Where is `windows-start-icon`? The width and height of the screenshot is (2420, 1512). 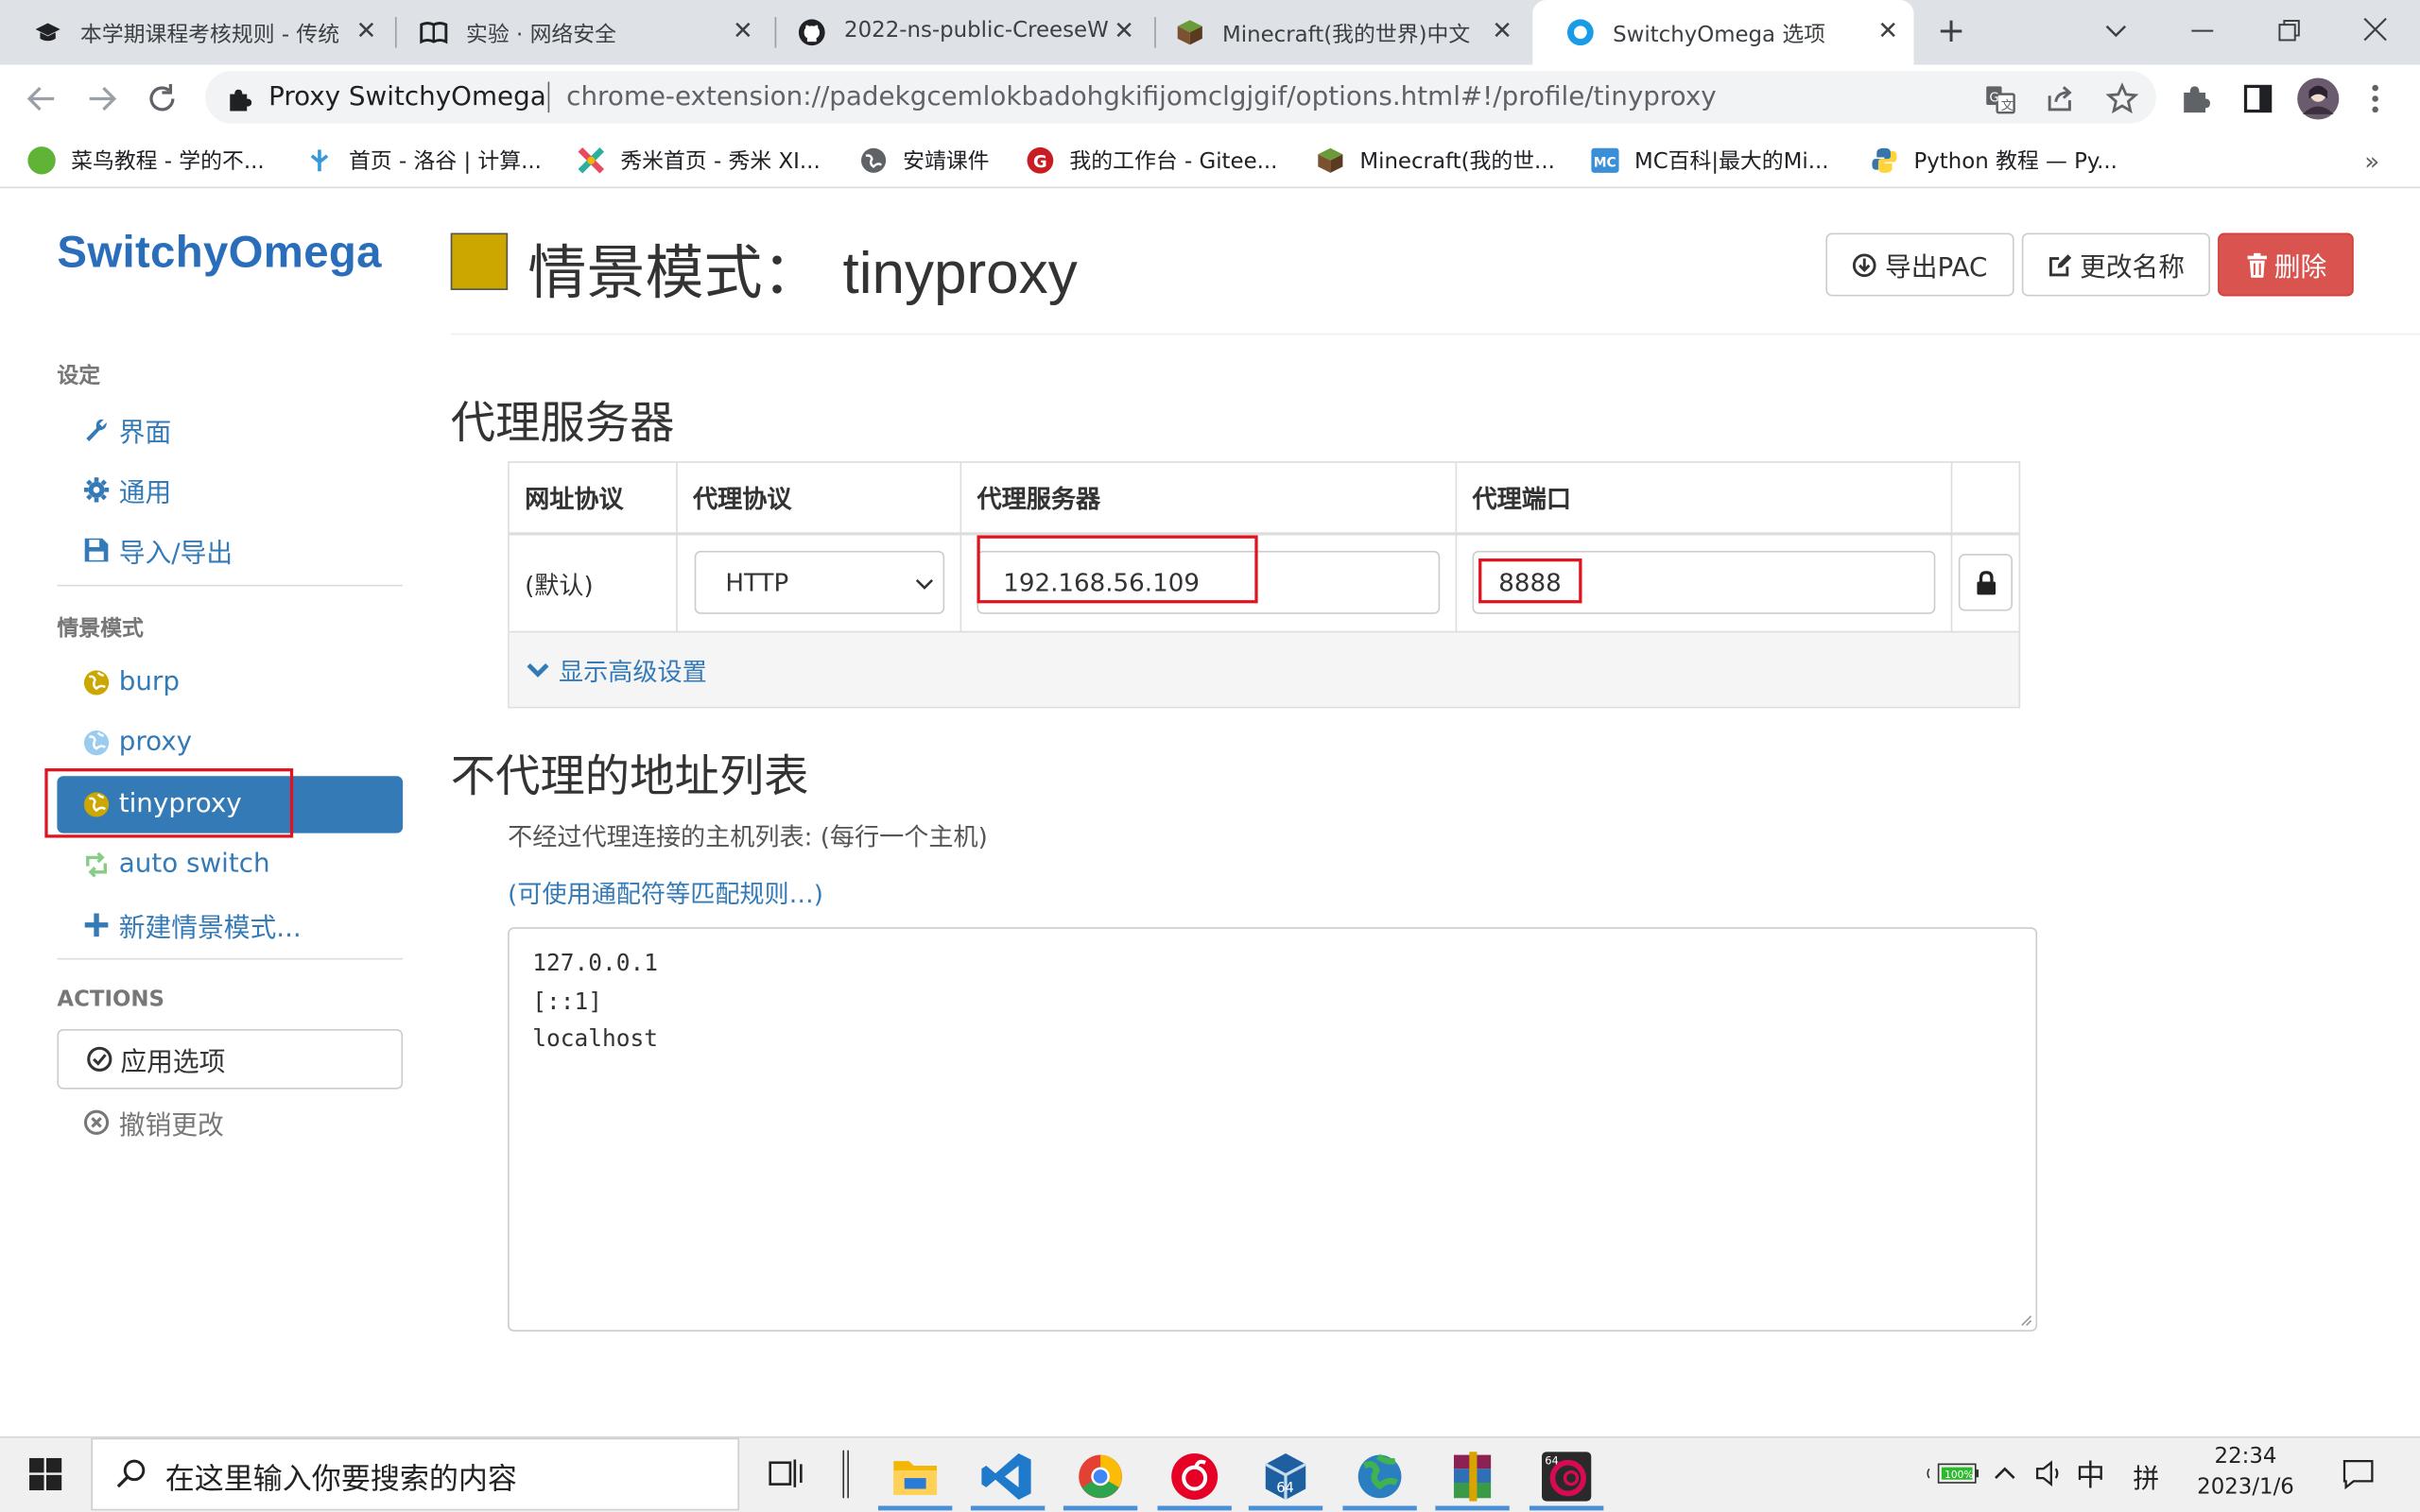 windows-start-icon is located at coordinates (45, 1474).